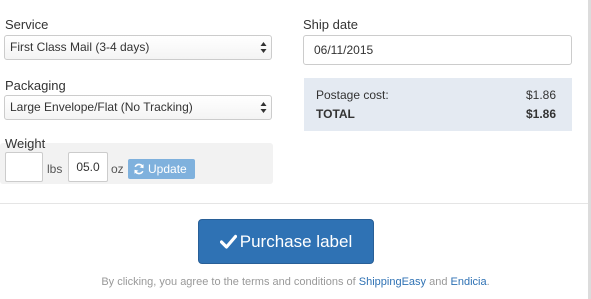 The image size is (591, 299). What do you see at coordinates (101, 107) in the screenshot?
I see `packaging-selected-value: Large Envelope/Flat (No Tracking)` at bounding box center [101, 107].